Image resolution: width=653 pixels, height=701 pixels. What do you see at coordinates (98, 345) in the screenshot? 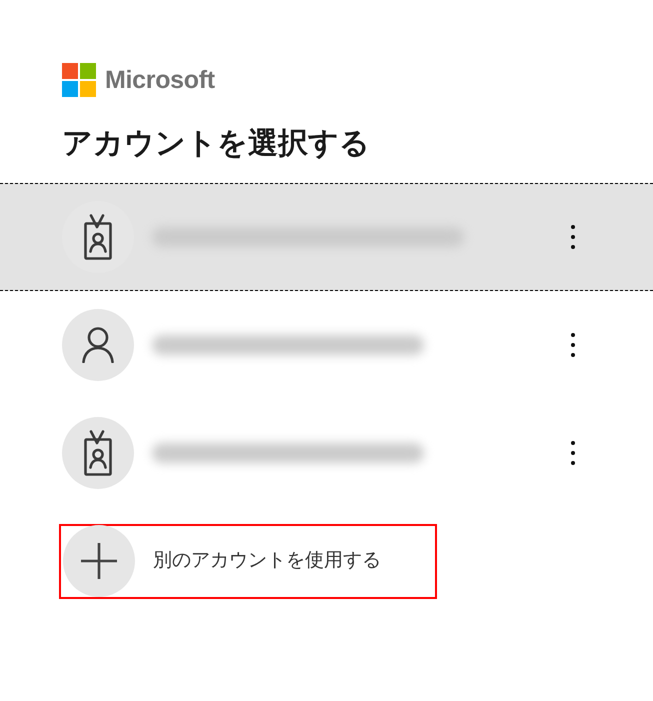
I see `person-icon` at bounding box center [98, 345].